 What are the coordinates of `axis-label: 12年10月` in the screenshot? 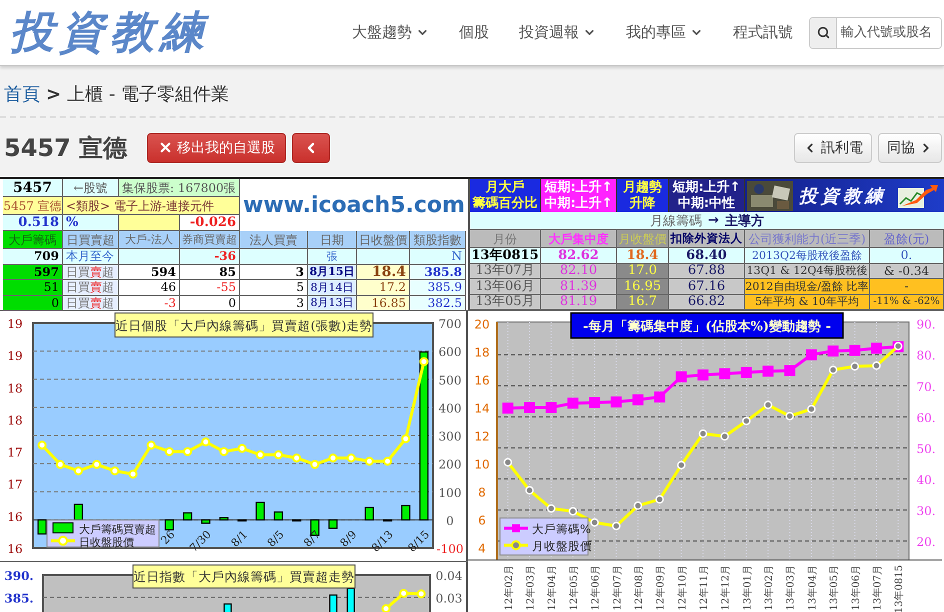 It's located at (682, 587).